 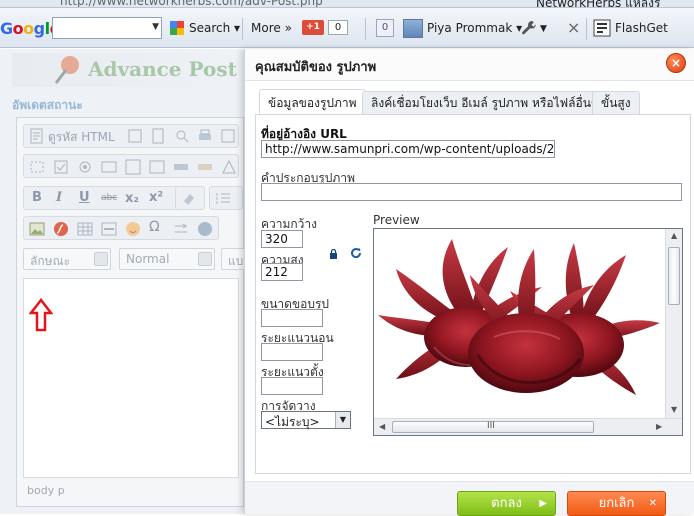 I want to click on select-field-icon, so click(x=157, y=167).